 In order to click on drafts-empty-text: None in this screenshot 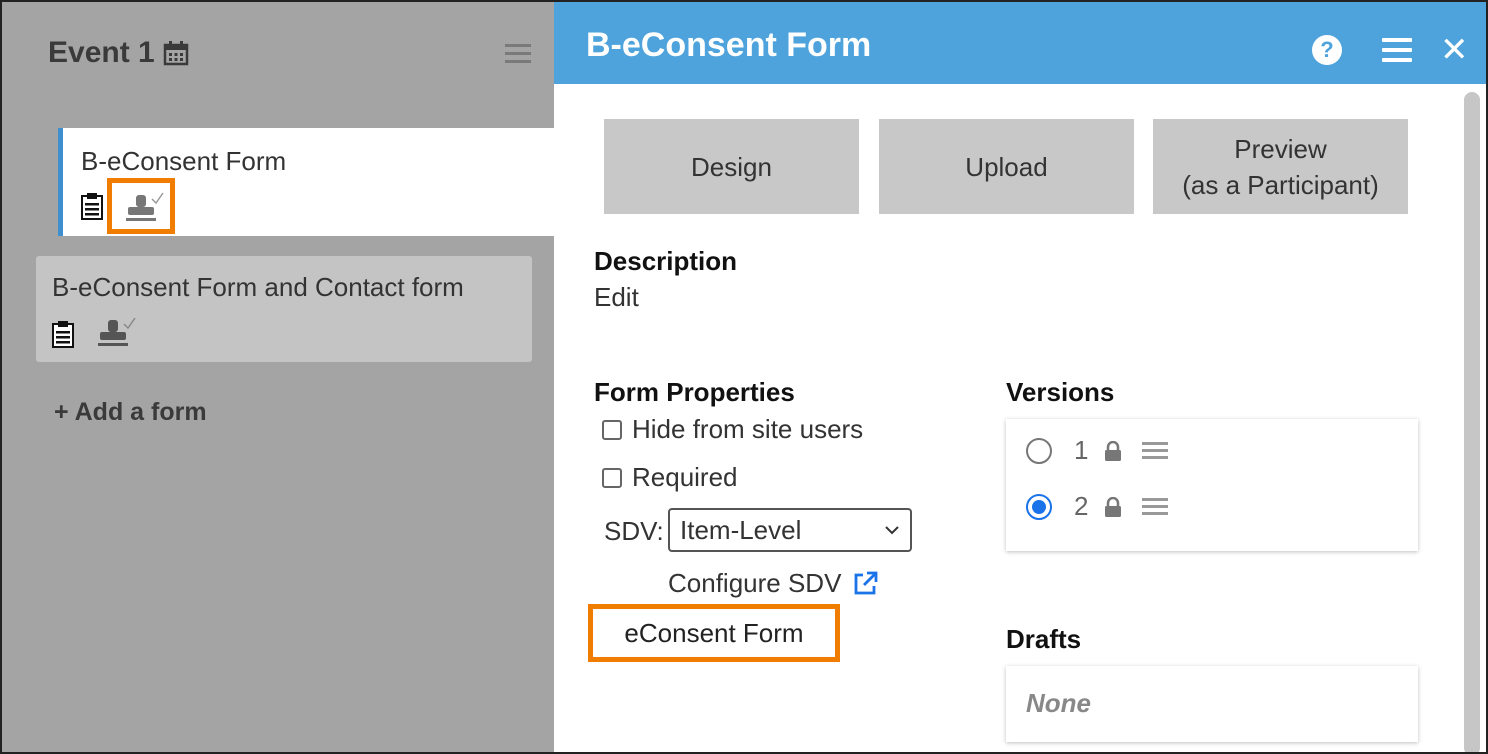, I will do `click(1058, 703)`.